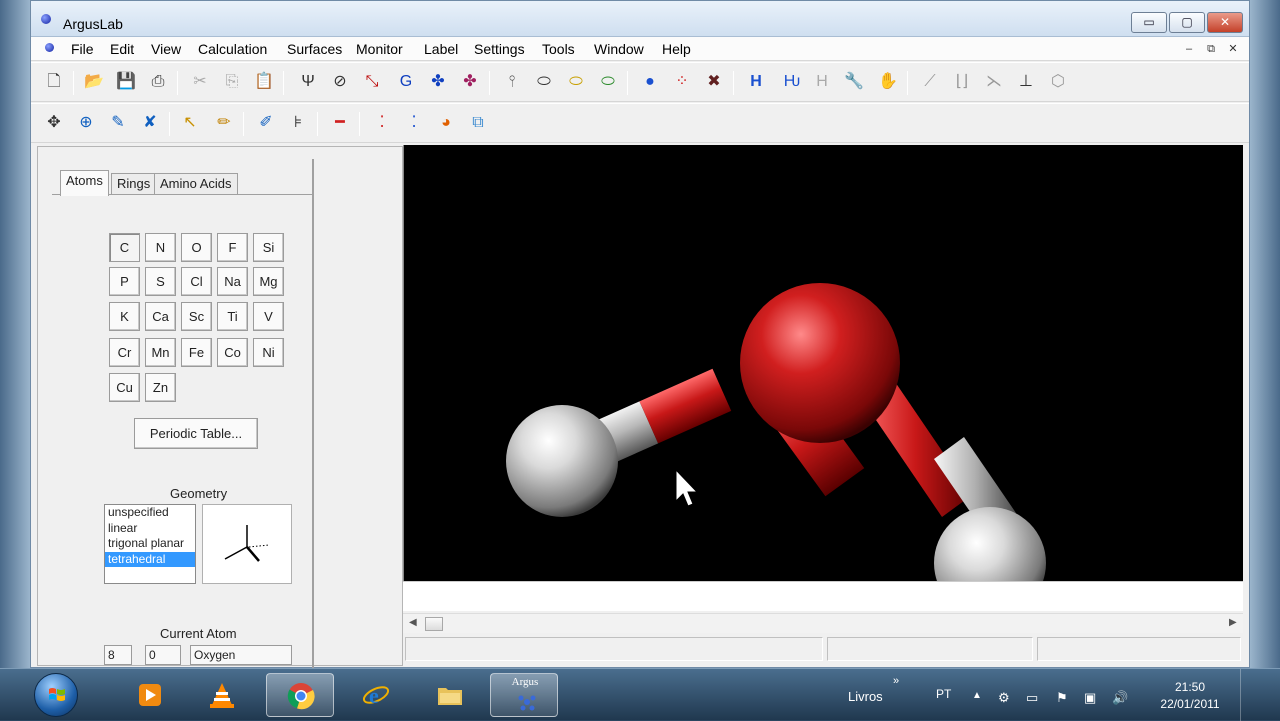 The height and width of the screenshot is (721, 1280). What do you see at coordinates (865, 696) in the screenshot?
I see `toolbar-livros: Livros` at bounding box center [865, 696].